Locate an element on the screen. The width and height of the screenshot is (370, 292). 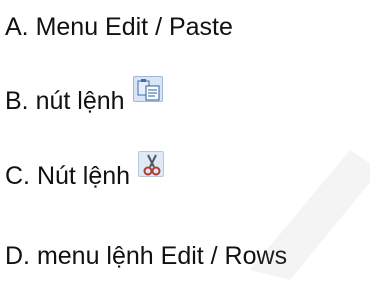
option-d: D. menu lệnh Edit / Rows is located at coordinates (146, 256).